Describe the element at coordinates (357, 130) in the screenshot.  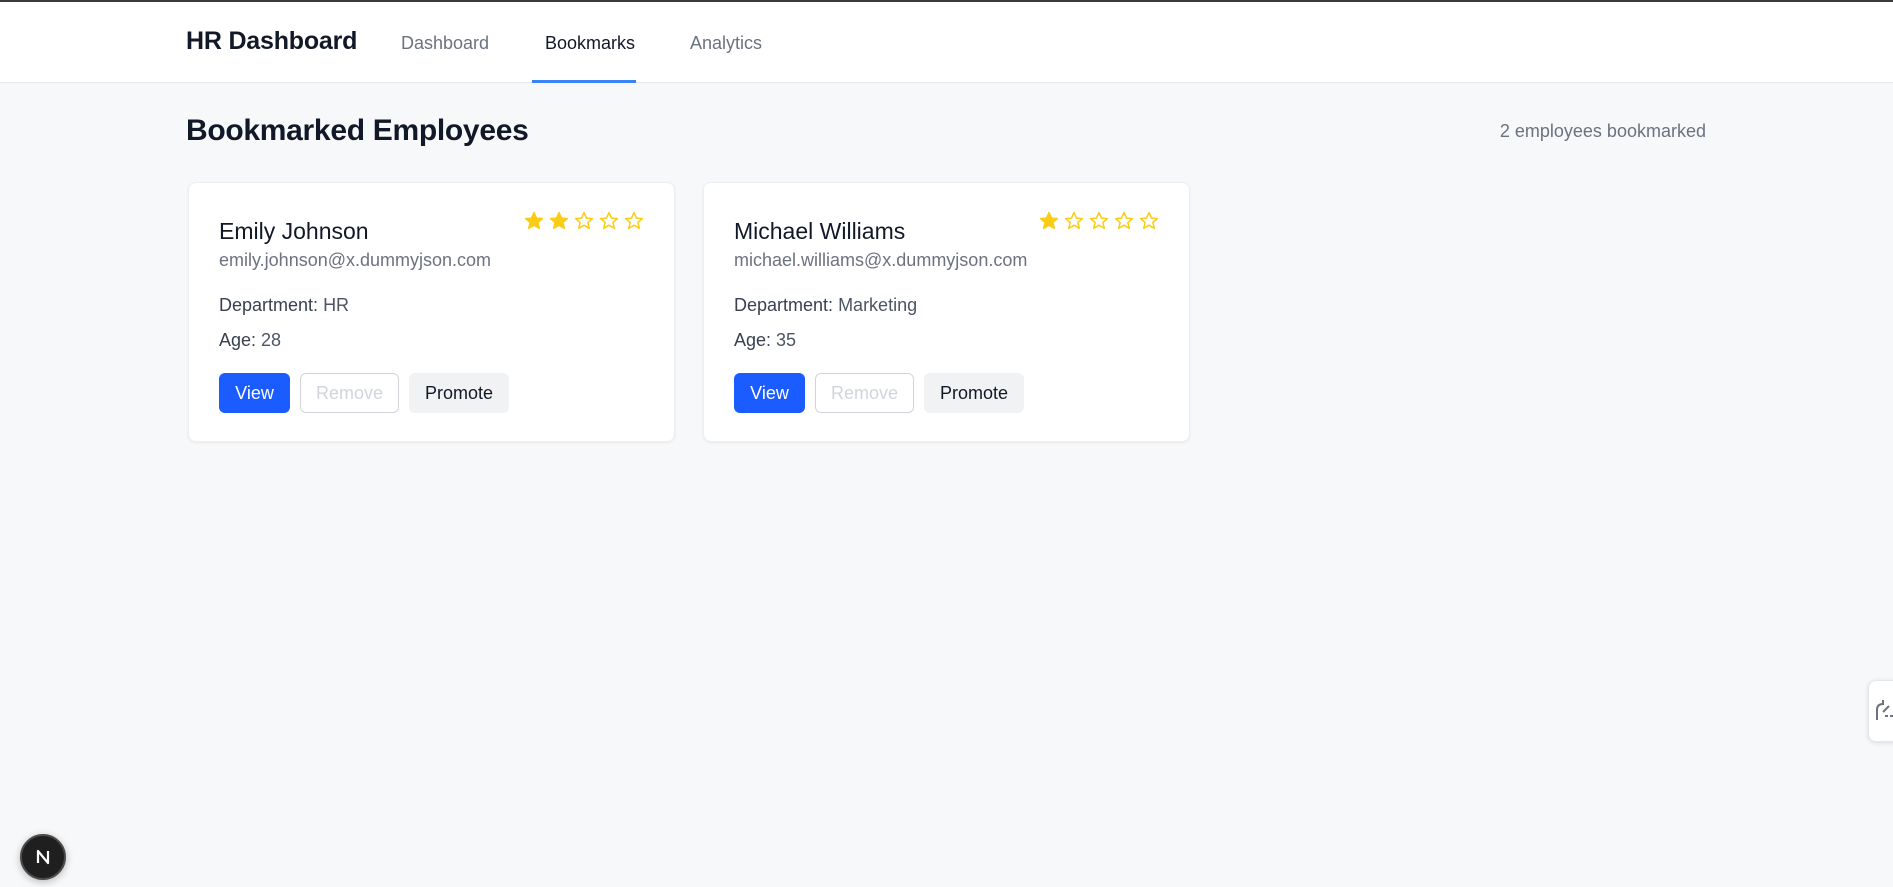
I see `page-title: Bookmarked Employees` at that location.